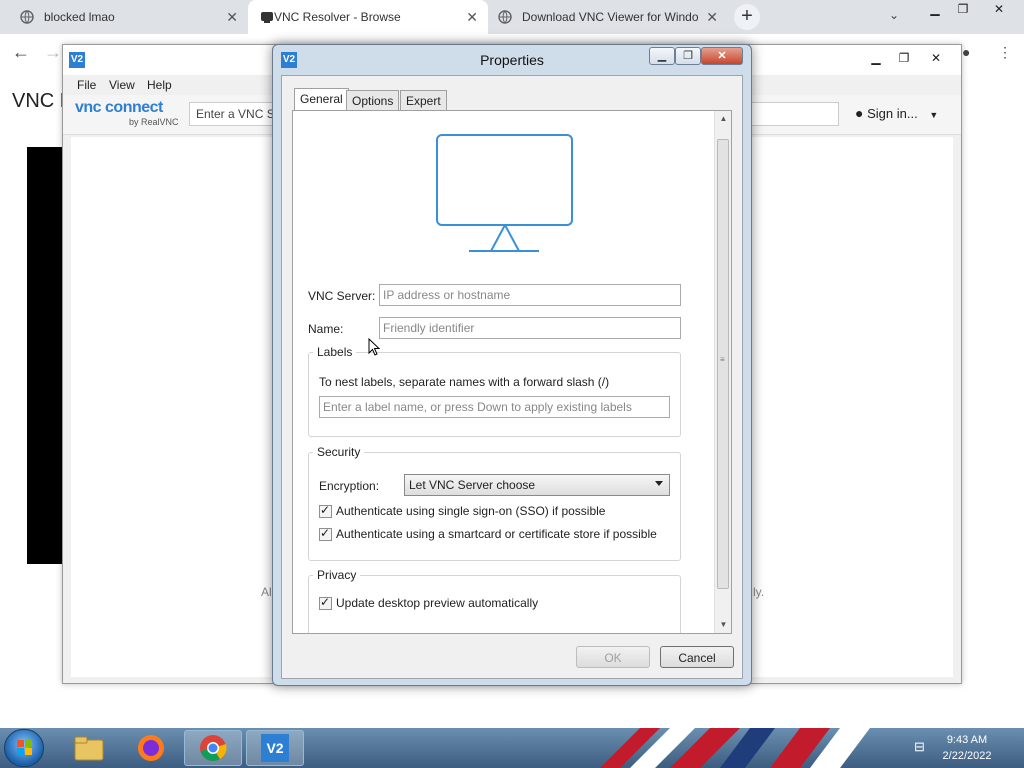 This screenshot has width=1024, height=768. What do you see at coordinates (966, 52) in the screenshot?
I see `account-icon: ●` at bounding box center [966, 52].